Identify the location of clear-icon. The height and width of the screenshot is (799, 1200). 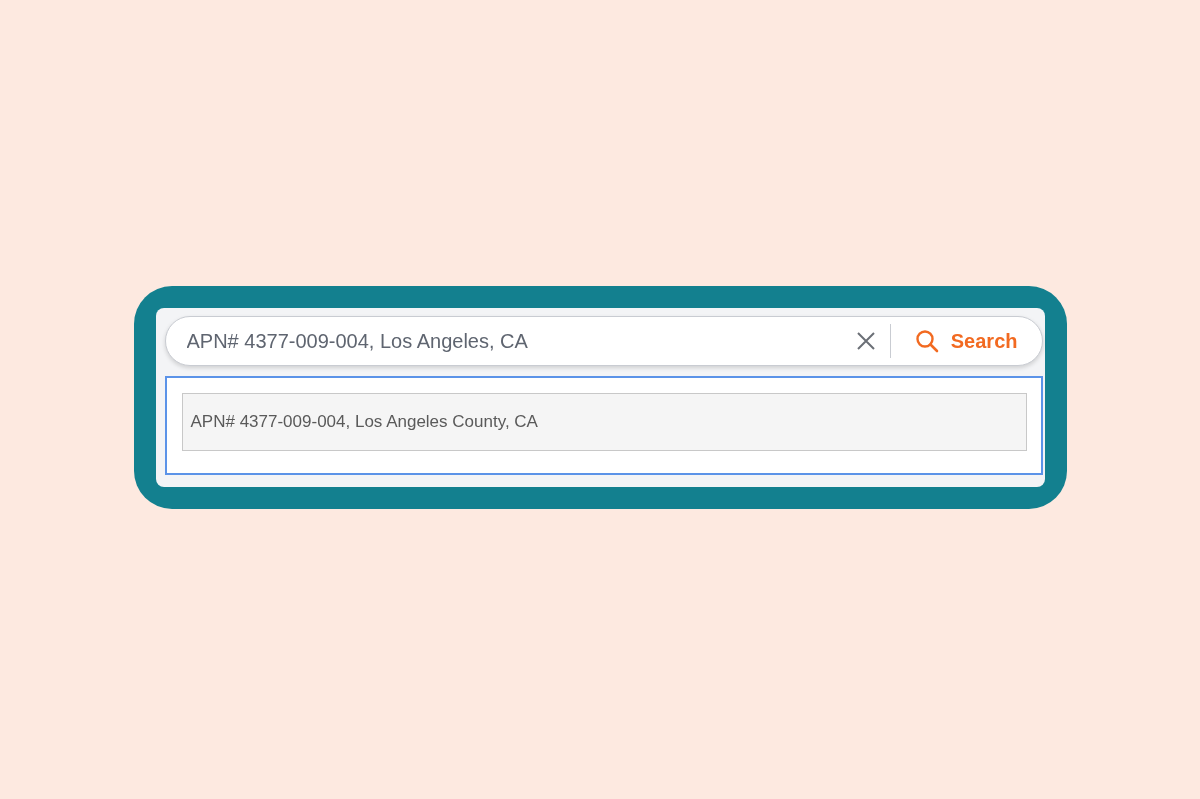
(865, 341).